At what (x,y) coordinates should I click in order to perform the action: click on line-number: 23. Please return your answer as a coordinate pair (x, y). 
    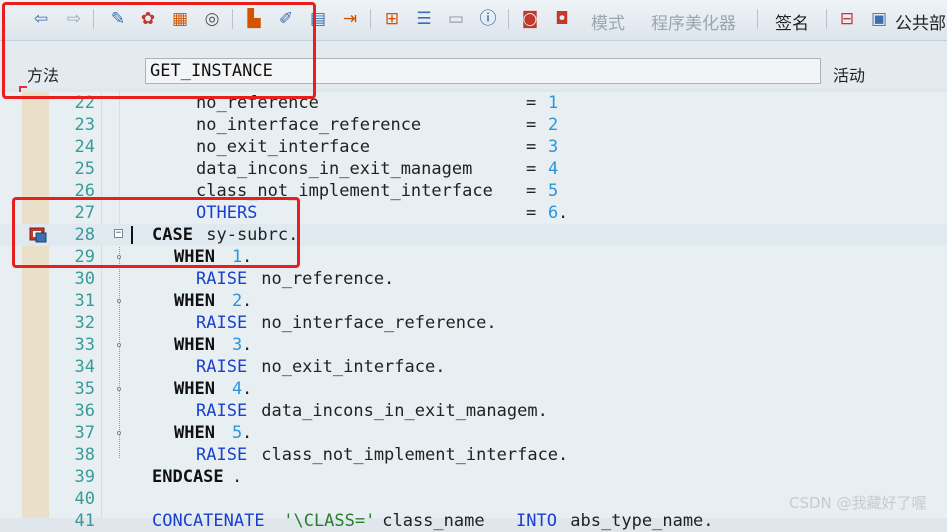
    Looking at the image, I should click on (84, 125).